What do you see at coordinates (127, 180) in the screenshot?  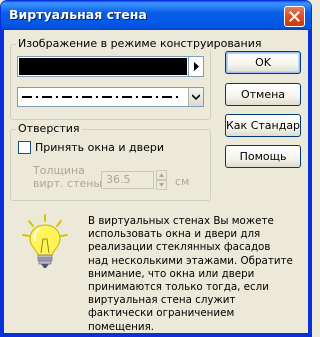 I see `thickness-input: 36.5` at bounding box center [127, 180].